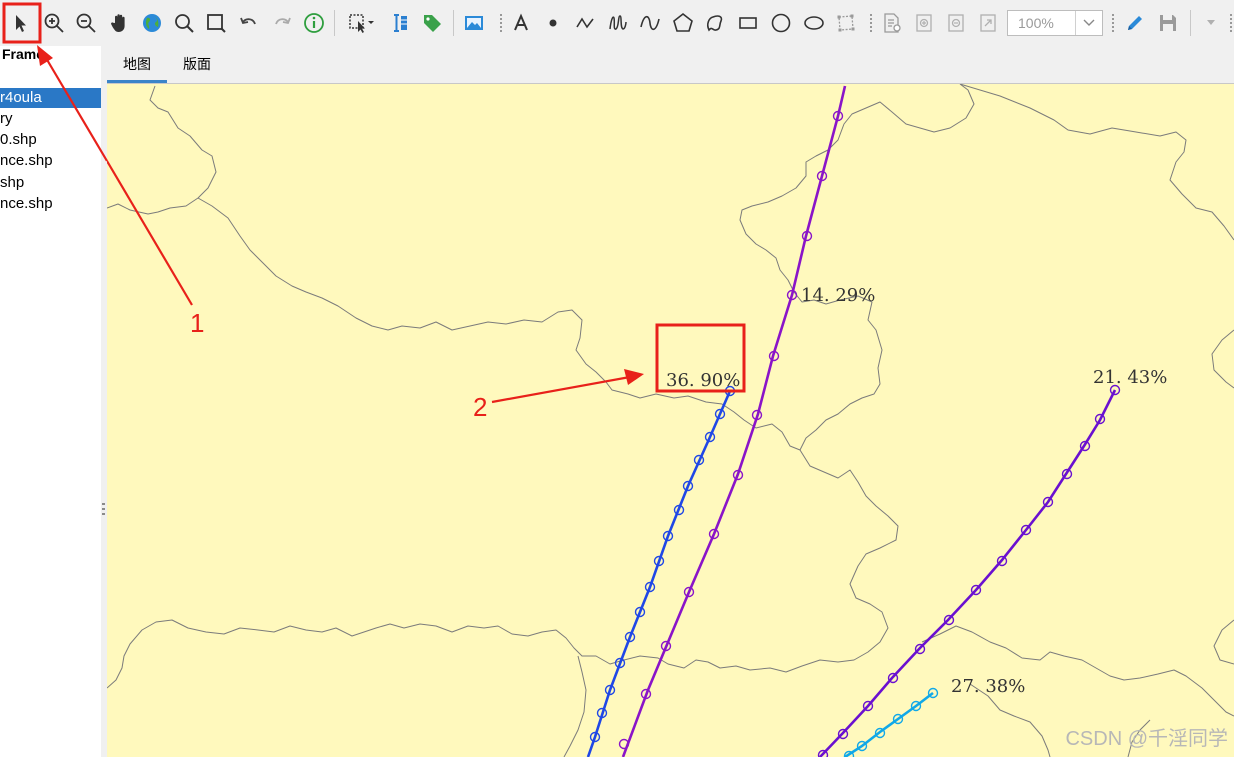 This screenshot has height=757, width=1234. Describe the element at coordinates (892, 23) in the screenshot. I see `page-setup-icon` at that location.